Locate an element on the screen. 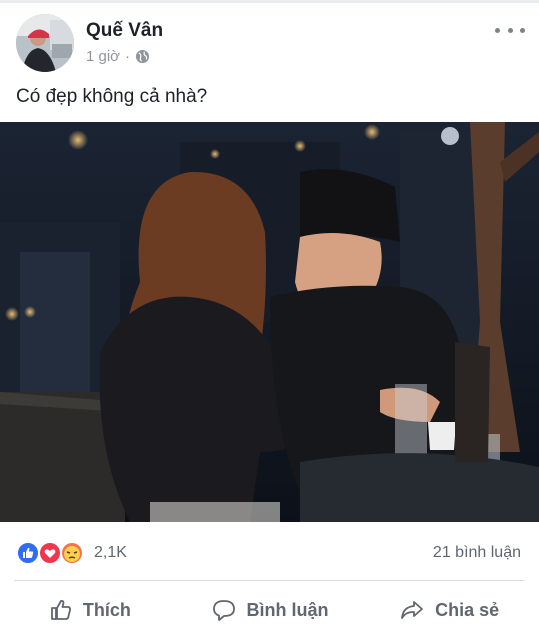 Image resolution: width=539 pixels, height=638 pixels. like-label: Thích is located at coordinates (106, 609).